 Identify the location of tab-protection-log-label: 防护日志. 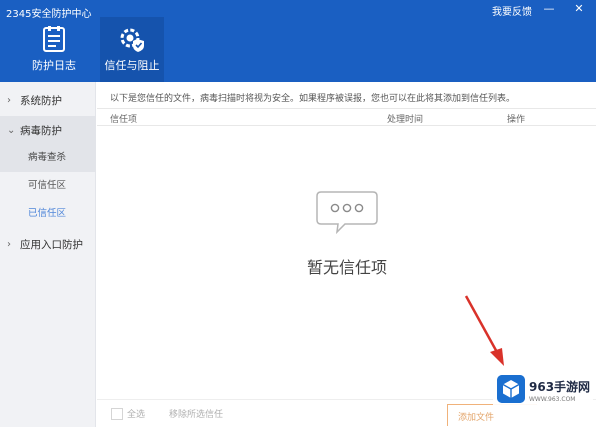
(54, 65).